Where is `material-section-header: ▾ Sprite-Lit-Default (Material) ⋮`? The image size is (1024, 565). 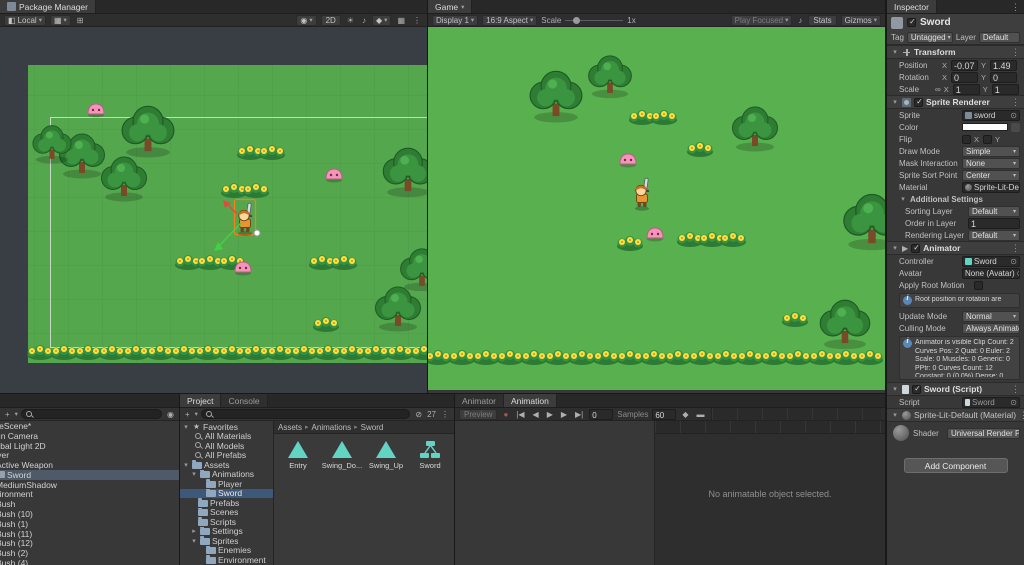 material-section-header: ▾ Sprite-Lit-Default (Material) ⋮ is located at coordinates (955, 415).